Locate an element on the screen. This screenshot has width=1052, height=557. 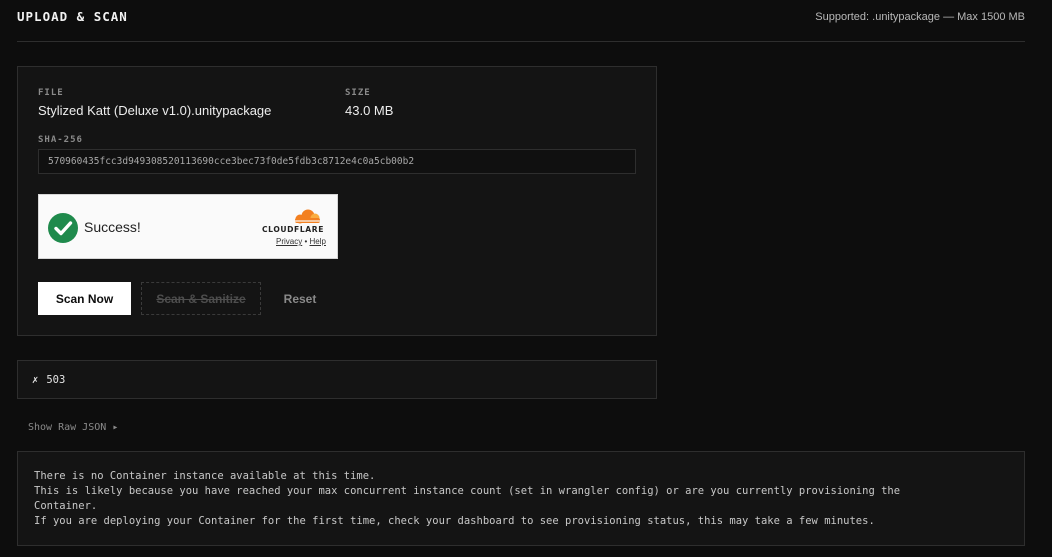
error-code: 503 is located at coordinates (56, 379).